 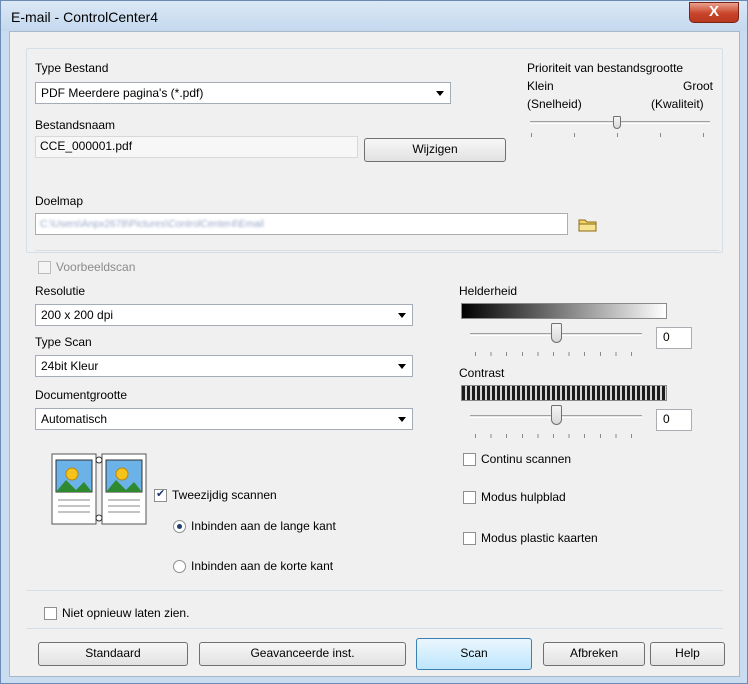 What do you see at coordinates (539, 538) in the screenshot?
I see `plastic-card-label: Modus plastic kaarten` at bounding box center [539, 538].